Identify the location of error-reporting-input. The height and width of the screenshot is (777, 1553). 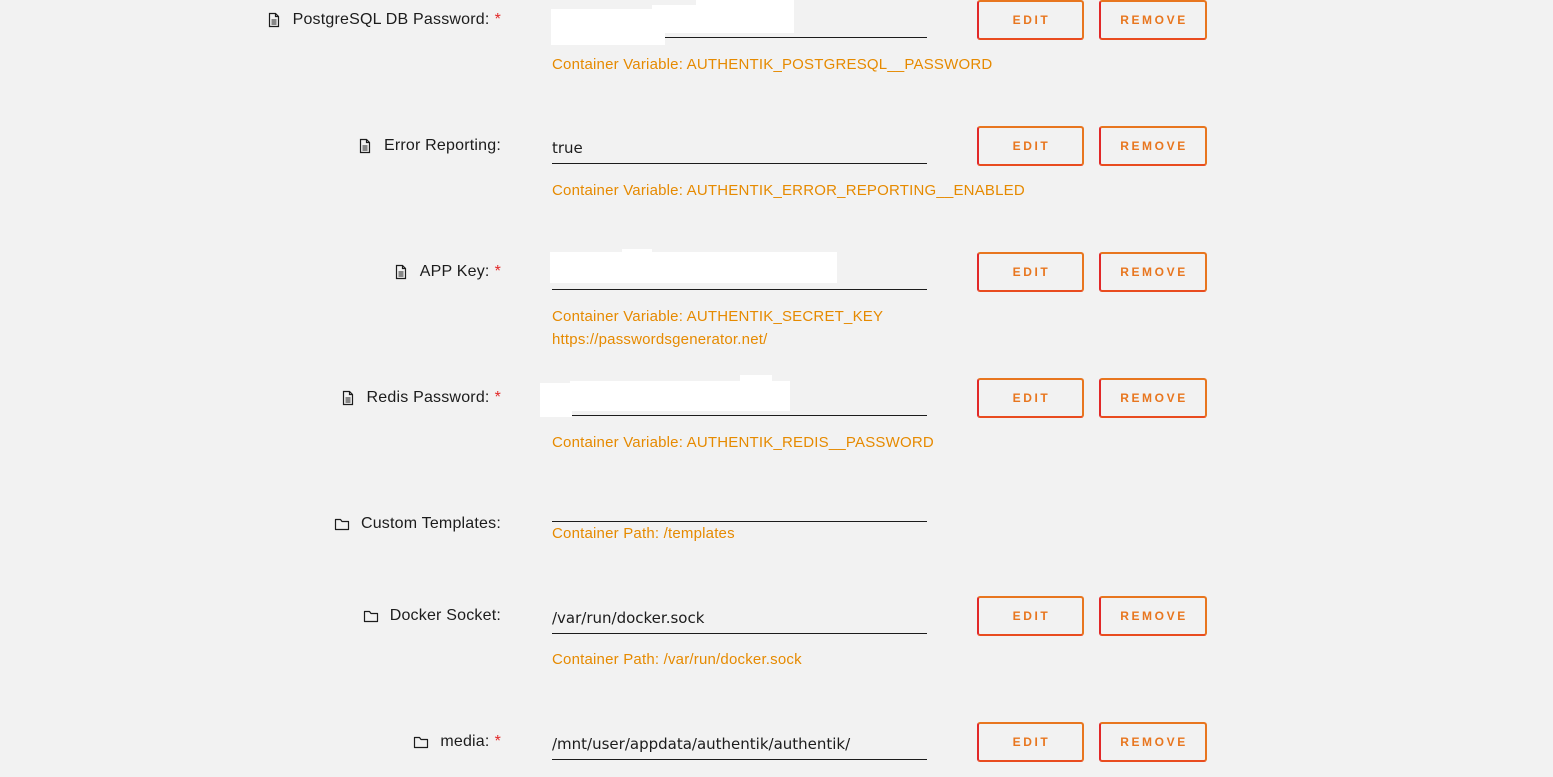
(739, 148).